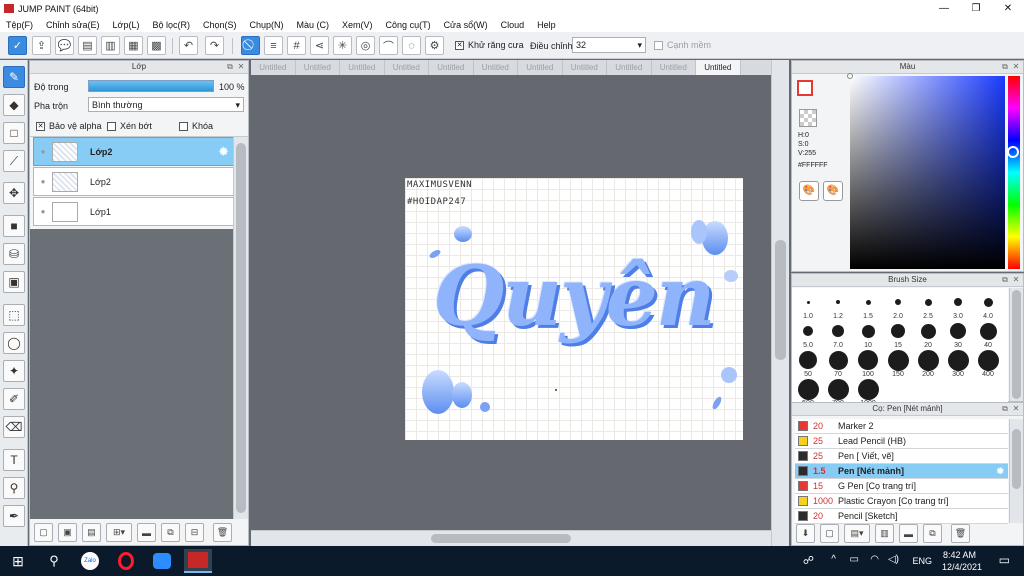 The image size is (1024, 576). What do you see at coordinates (220, 25) in the screenshot?
I see `menu-select: Chọn(S)` at bounding box center [220, 25].